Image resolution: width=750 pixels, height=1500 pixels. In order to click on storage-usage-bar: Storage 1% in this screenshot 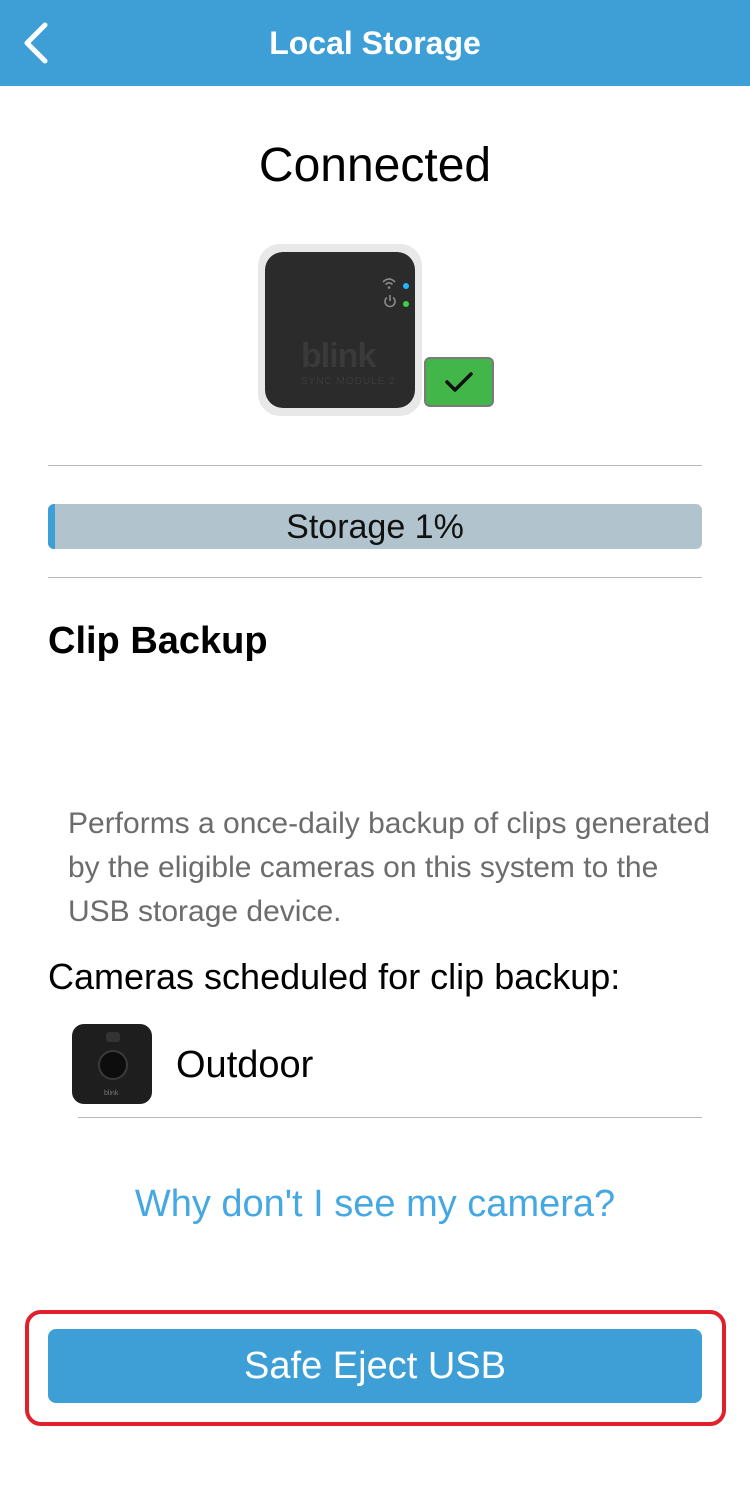, I will do `click(375, 526)`.